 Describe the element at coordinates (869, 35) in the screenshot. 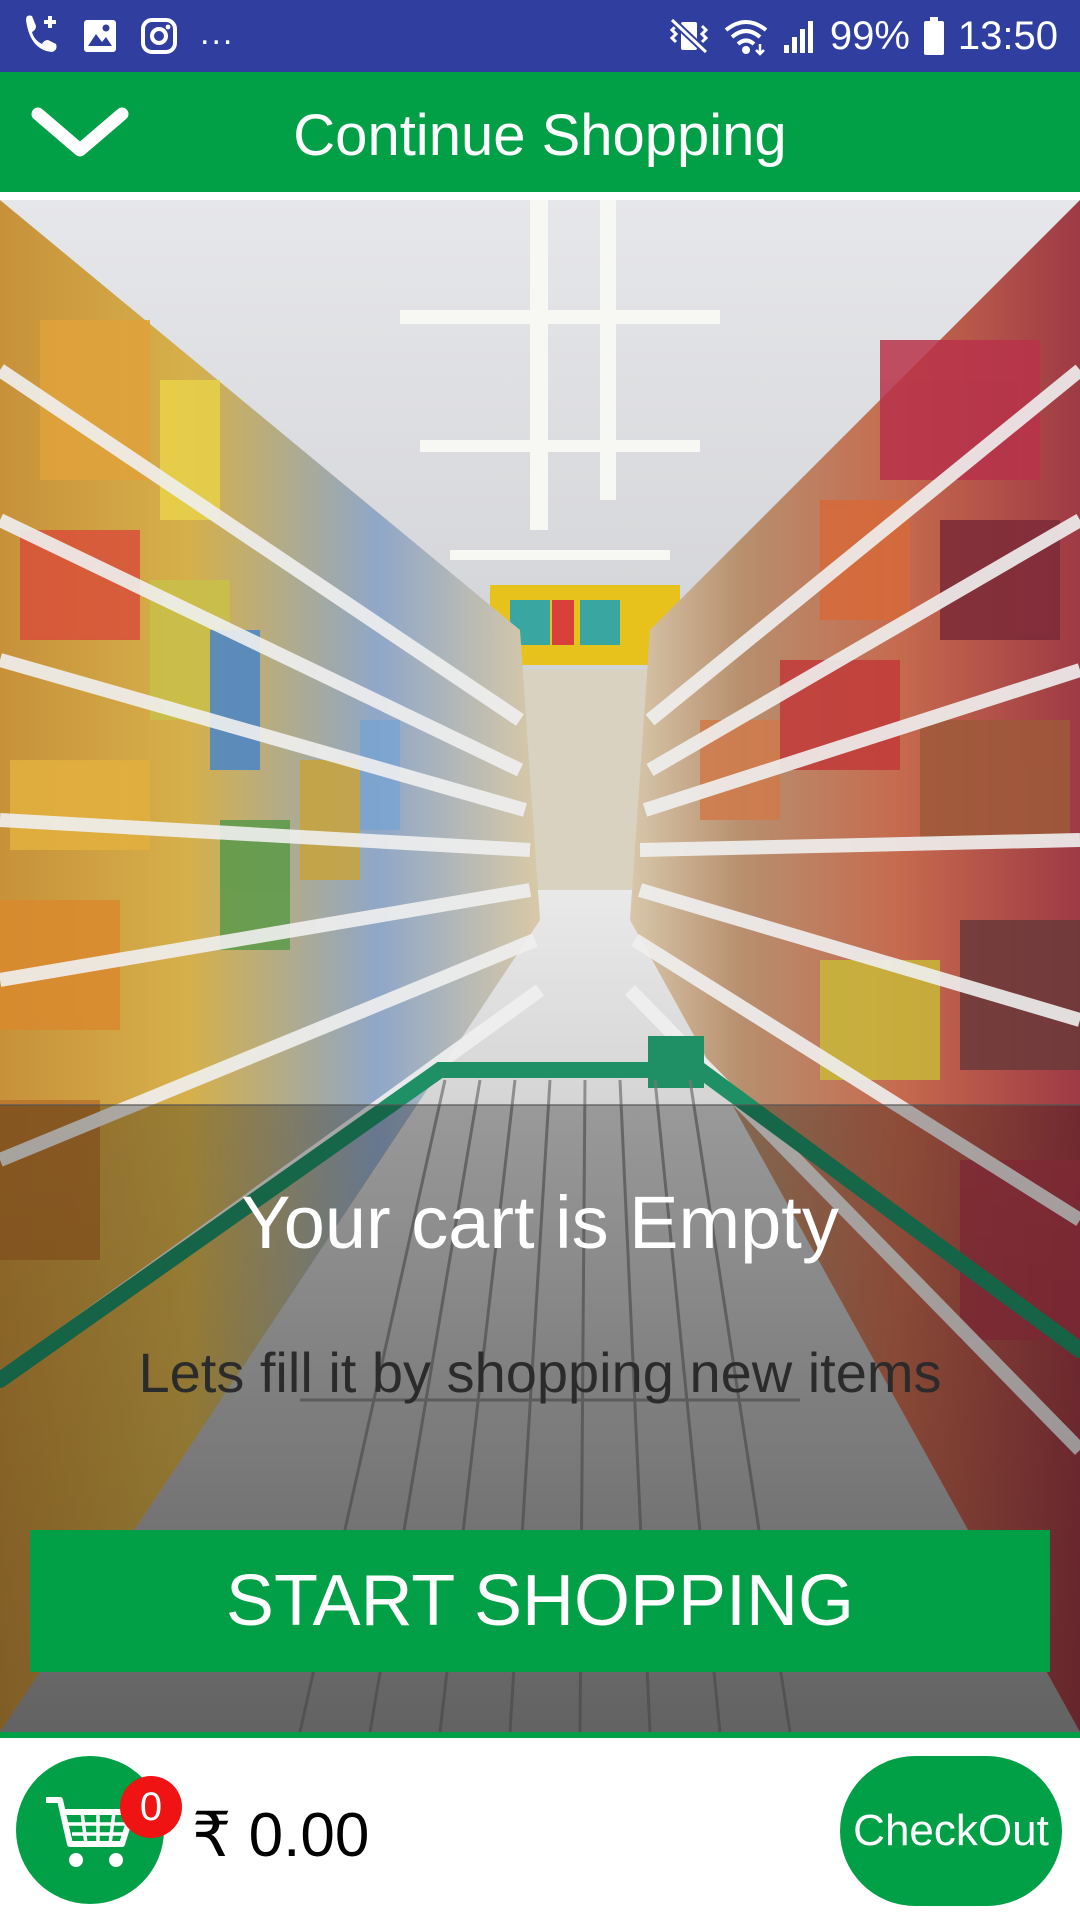

I see `battery-percent: 99%` at that location.